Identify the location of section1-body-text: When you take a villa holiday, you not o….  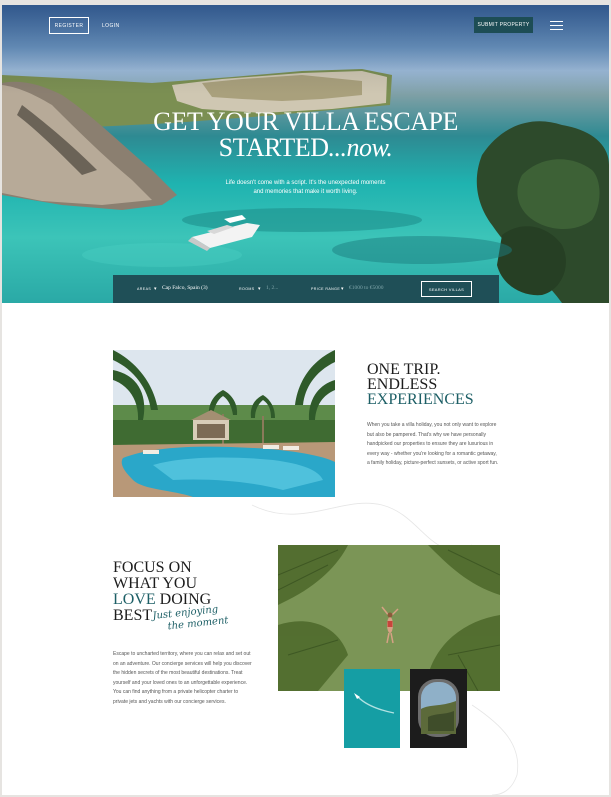
(433, 444).